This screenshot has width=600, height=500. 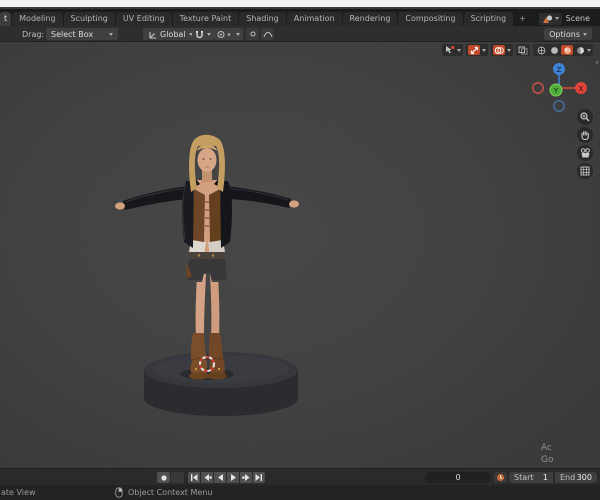 What do you see at coordinates (524, 477) in the screenshot?
I see `start-label: Start` at bounding box center [524, 477].